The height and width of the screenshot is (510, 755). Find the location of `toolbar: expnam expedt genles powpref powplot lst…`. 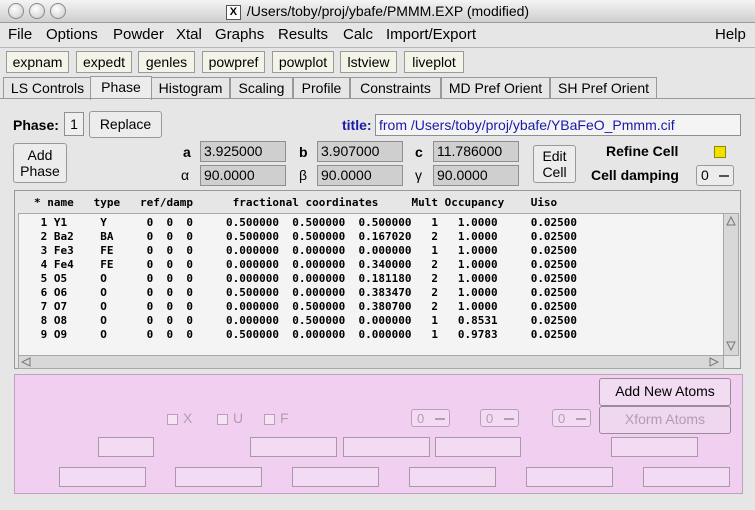

toolbar: expnam expedt genles powpref powplot lst… is located at coordinates (377, 62).